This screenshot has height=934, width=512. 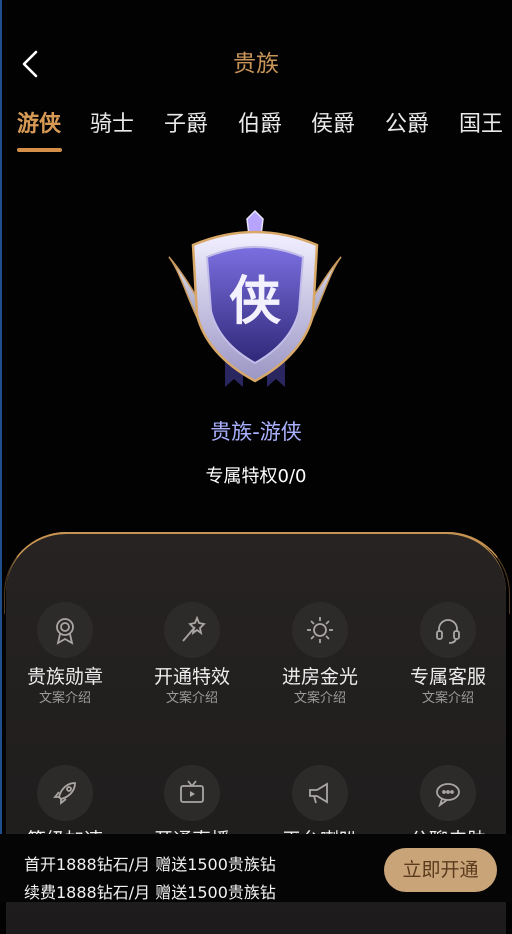 What do you see at coordinates (191, 677) in the screenshot?
I see `perk-title: 开通特效` at bounding box center [191, 677].